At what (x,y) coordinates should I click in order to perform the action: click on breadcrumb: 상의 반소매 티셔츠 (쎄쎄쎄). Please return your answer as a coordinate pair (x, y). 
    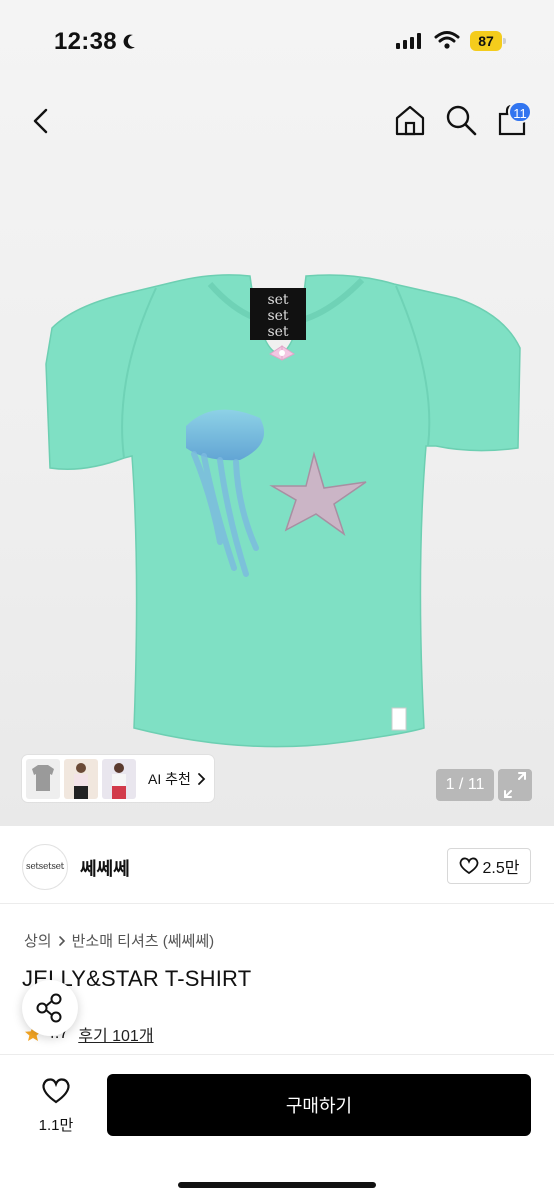
    Looking at the image, I should click on (119, 940).